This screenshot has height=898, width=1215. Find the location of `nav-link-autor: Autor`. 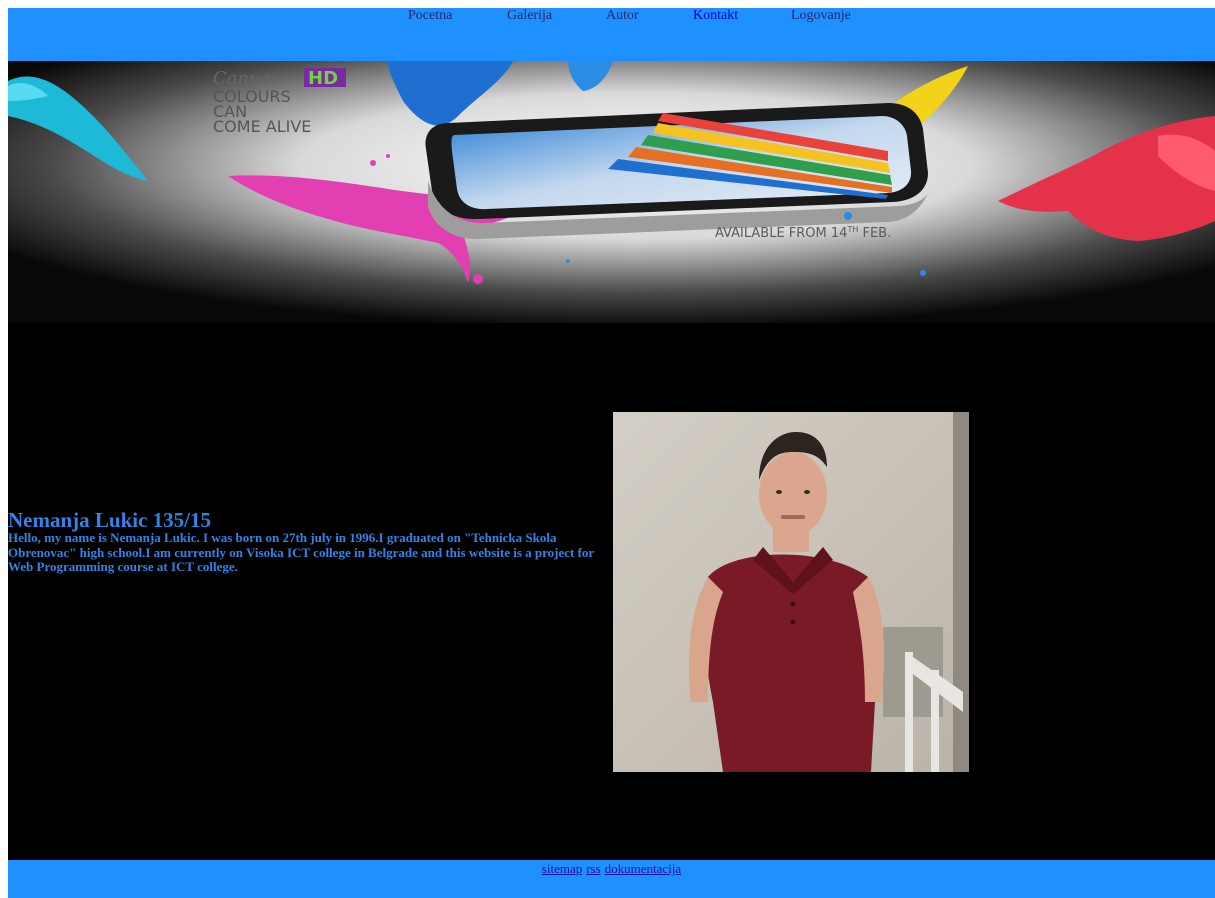

nav-link-autor: Autor is located at coordinates (622, 16).